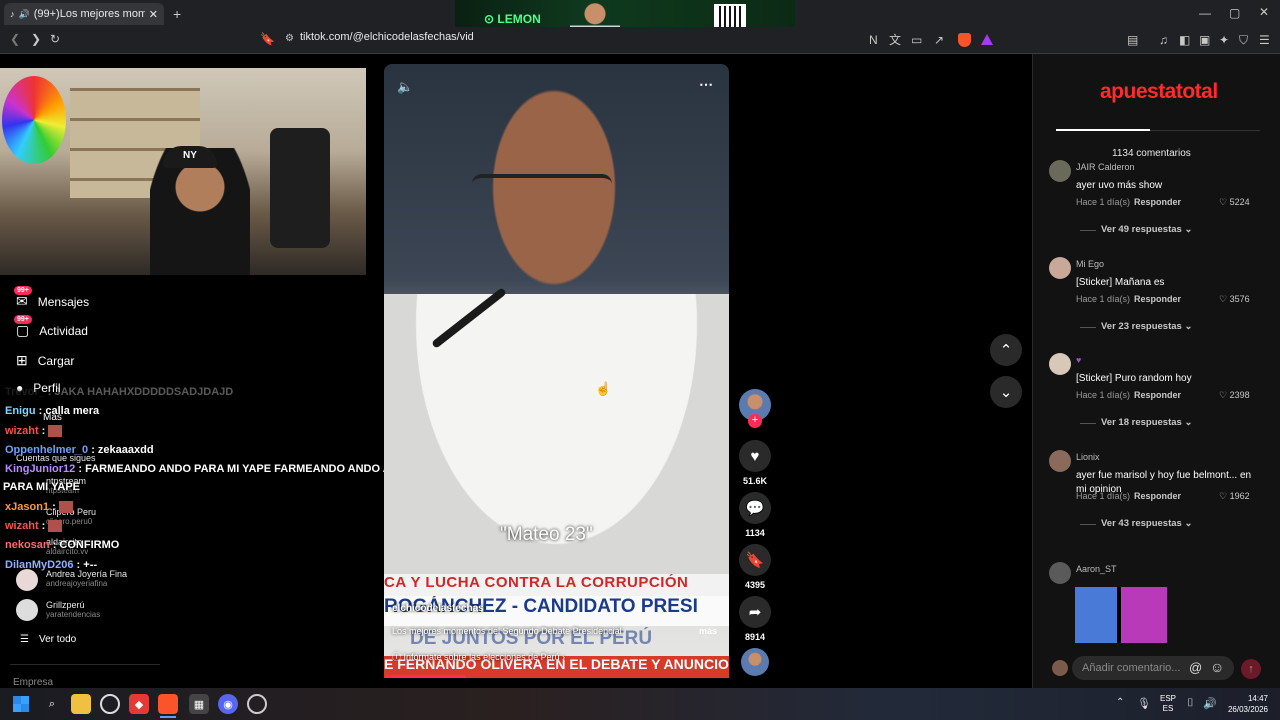  What do you see at coordinates (12, 14) in the screenshot?
I see `tiktok-icon: ♪` at bounding box center [12, 14].